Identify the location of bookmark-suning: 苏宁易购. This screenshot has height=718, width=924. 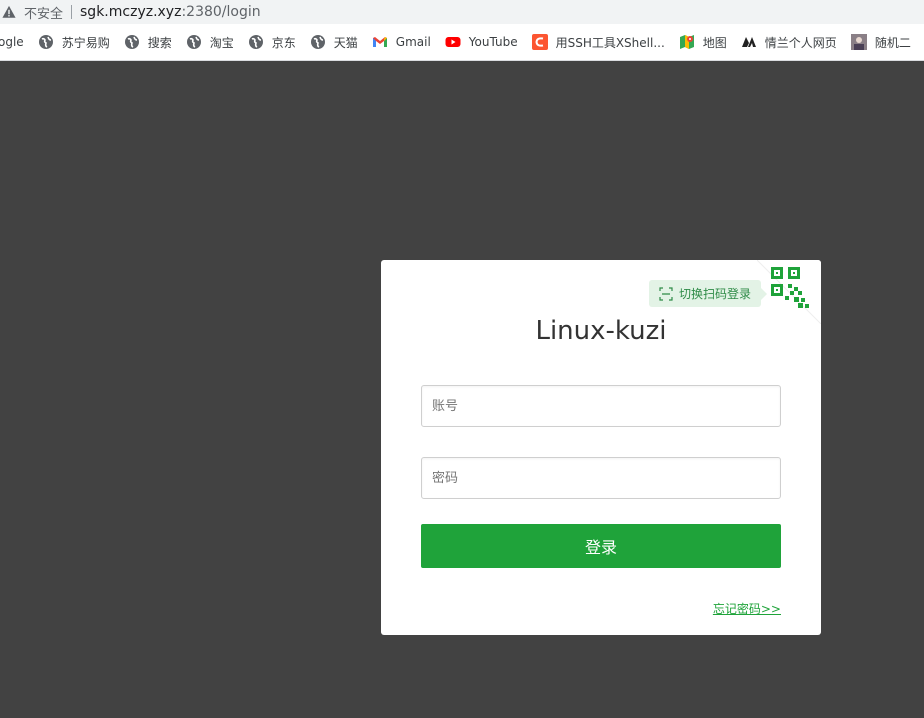
(75, 42).